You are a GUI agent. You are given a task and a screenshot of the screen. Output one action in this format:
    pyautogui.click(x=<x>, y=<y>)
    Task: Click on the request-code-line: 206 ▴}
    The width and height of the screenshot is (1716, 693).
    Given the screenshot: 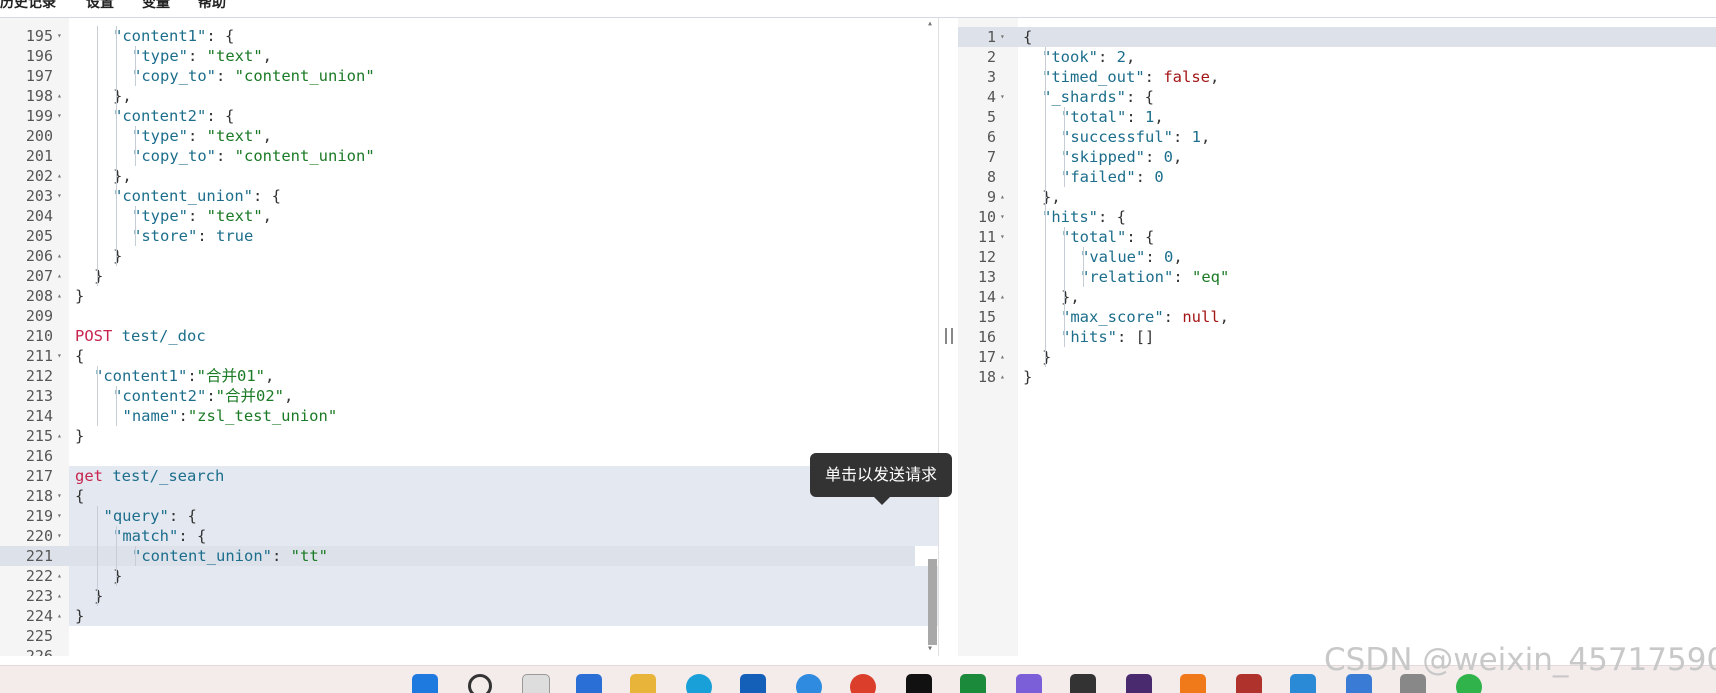 What is the action you would take?
    pyautogui.click(x=482, y=256)
    